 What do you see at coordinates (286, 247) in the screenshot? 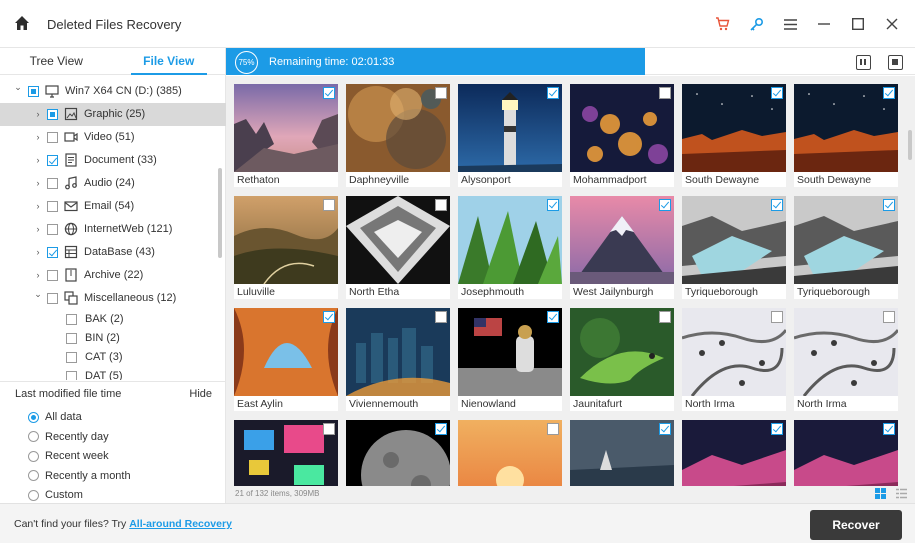
I see `file-card: Luluville` at bounding box center [286, 247].